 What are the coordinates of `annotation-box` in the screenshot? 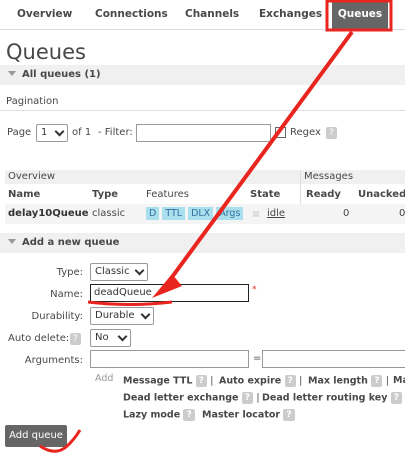 It's located at (359, 16).